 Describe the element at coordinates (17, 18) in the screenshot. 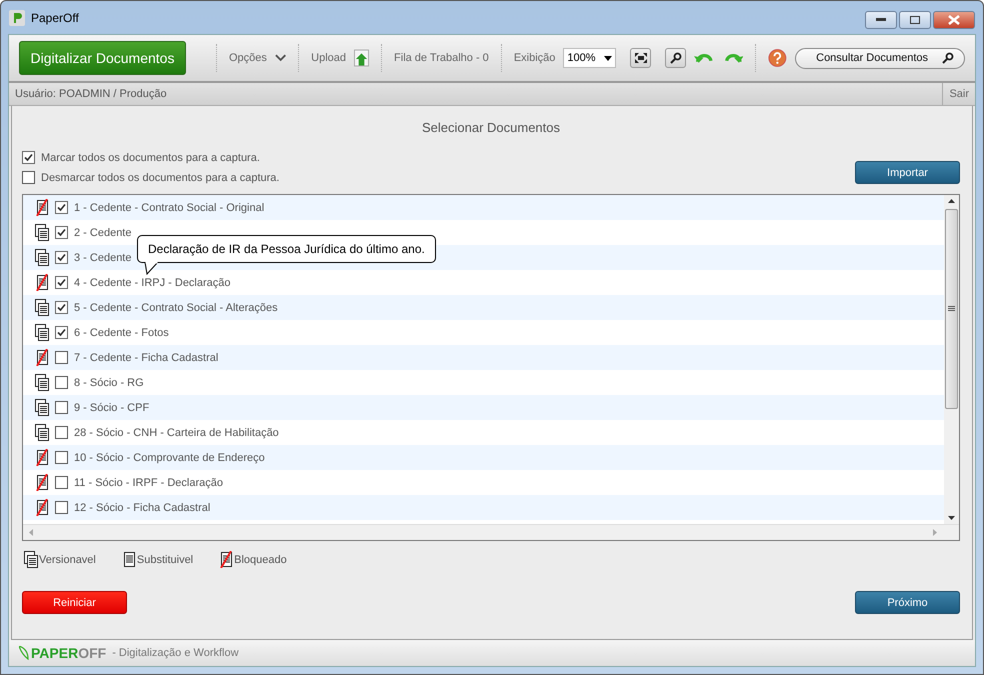

I see `app-logo-icon` at that location.